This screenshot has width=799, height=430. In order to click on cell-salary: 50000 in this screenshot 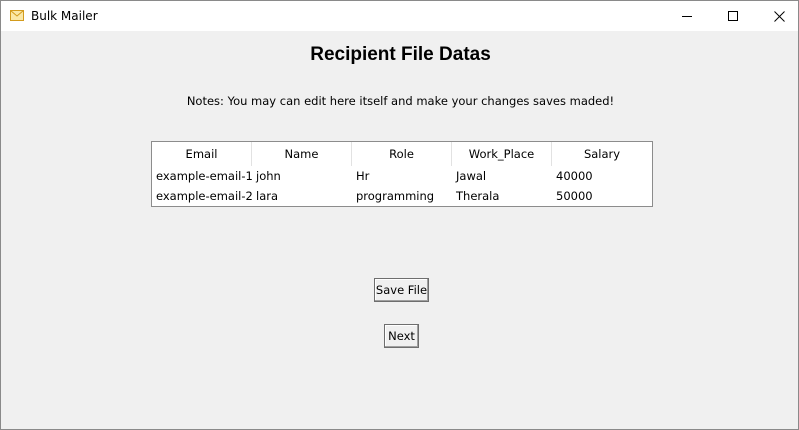, I will do `click(602, 196)`.